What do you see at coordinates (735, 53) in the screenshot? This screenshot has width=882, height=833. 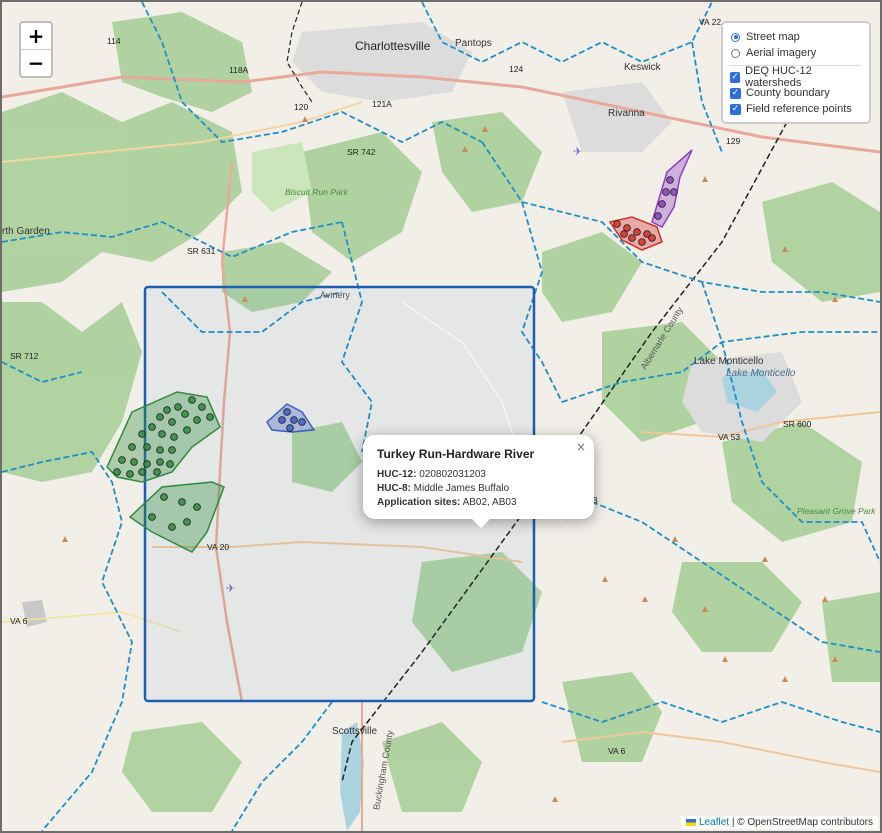 I see `radio-aerial-imagery` at bounding box center [735, 53].